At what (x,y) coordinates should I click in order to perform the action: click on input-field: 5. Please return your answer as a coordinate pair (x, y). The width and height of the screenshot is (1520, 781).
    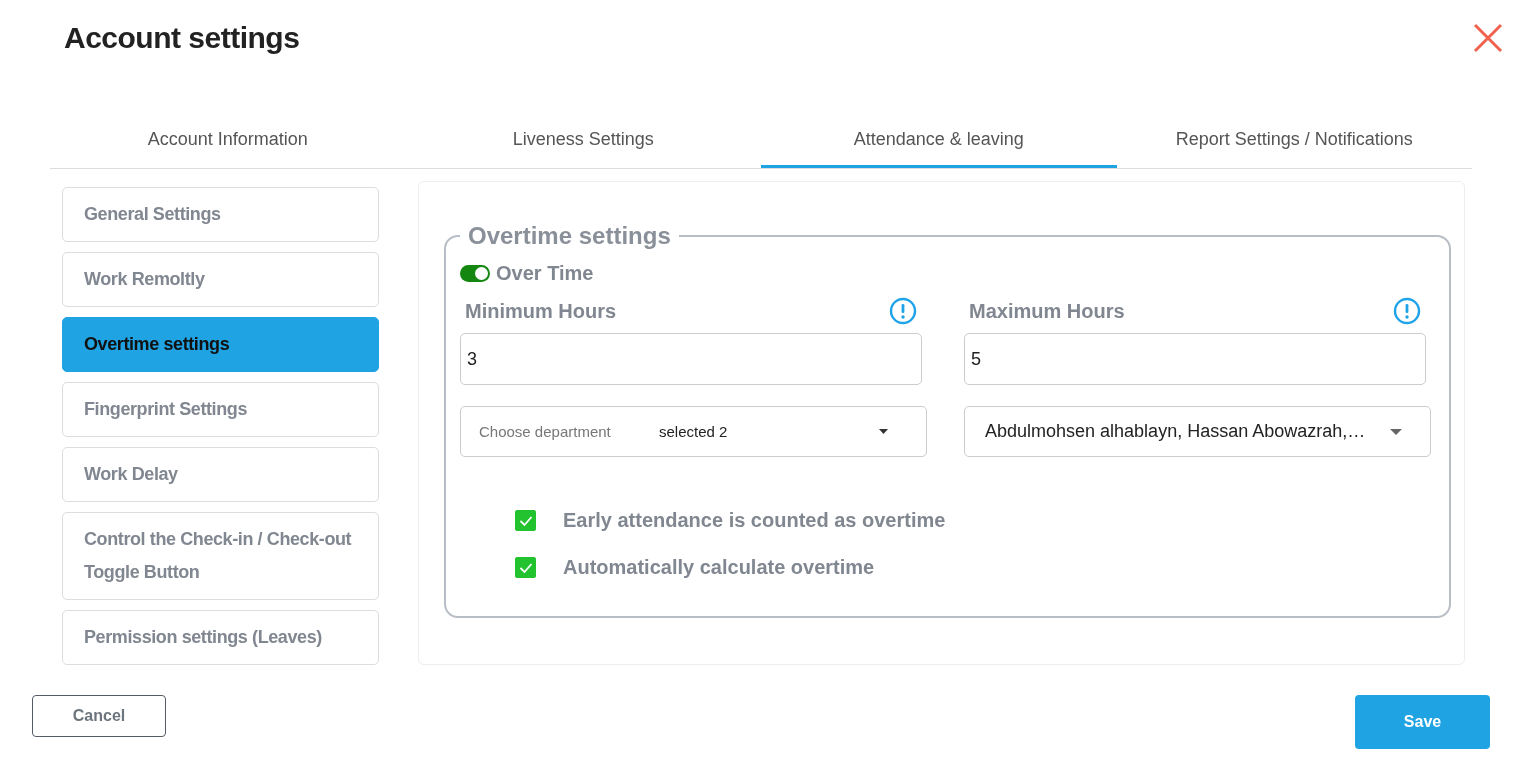
    Looking at the image, I should click on (1195, 359).